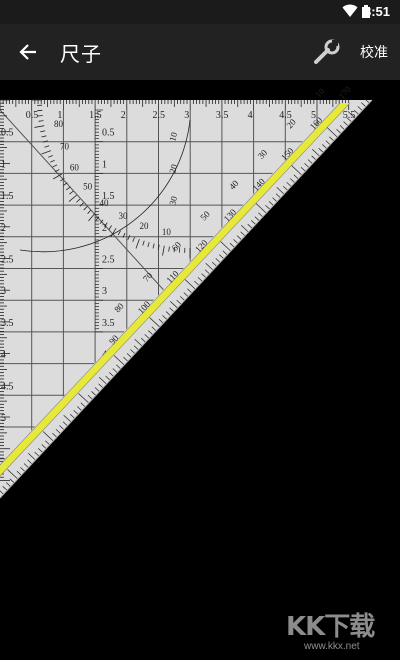 This screenshot has height=660, width=400. What do you see at coordinates (7, 196) in the screenshot?
I see `left-scale-label: 1.5` at bounding box center [7, 196].